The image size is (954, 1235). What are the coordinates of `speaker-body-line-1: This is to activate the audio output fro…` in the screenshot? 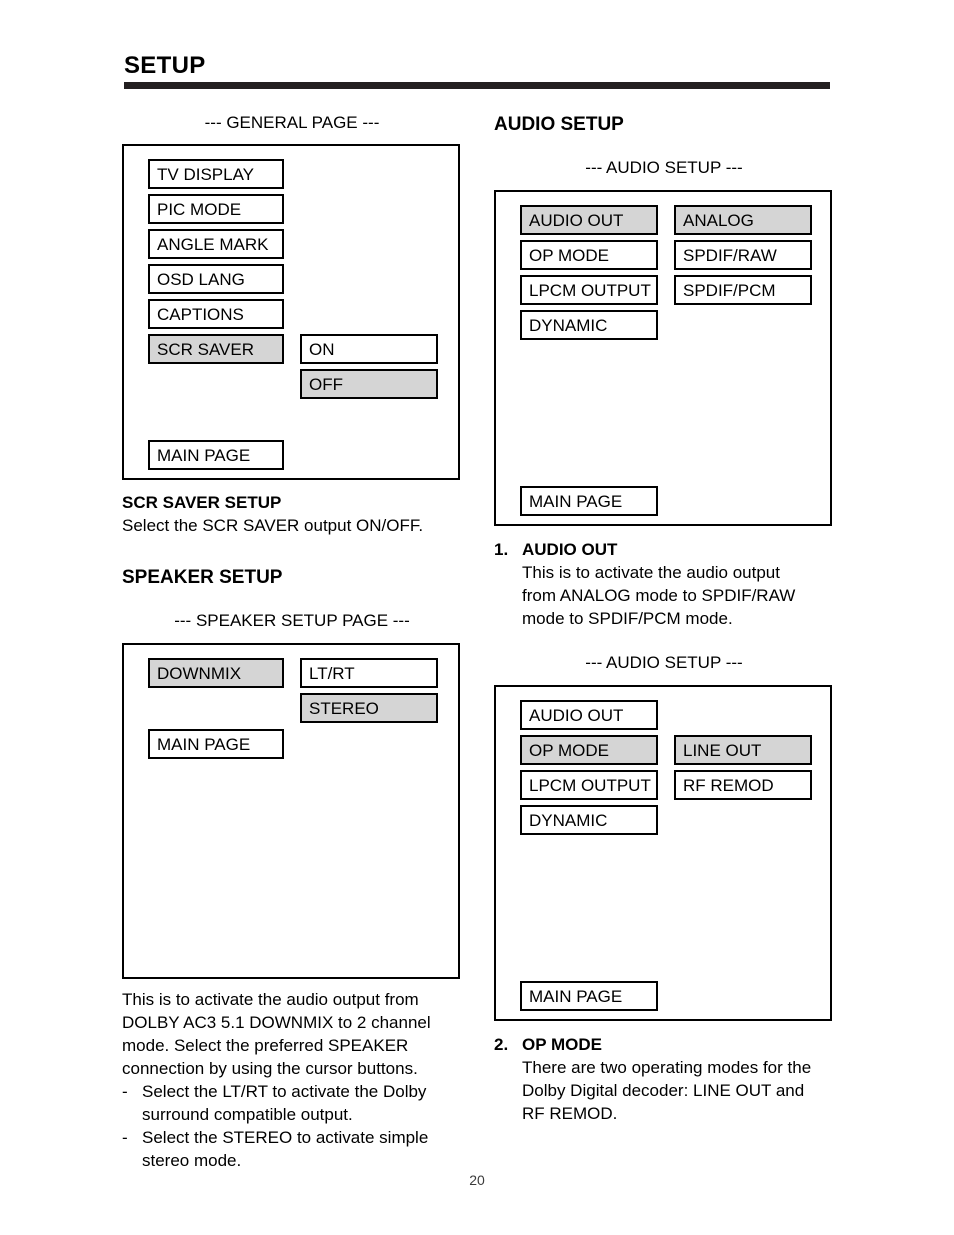 It's located at (270, 999).